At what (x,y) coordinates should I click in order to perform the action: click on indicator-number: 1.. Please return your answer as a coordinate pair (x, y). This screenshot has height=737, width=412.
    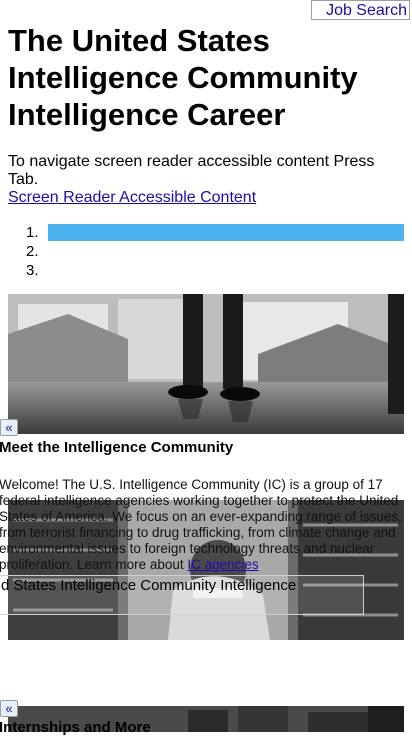
    Looking at the image, I should click on (32, 232).